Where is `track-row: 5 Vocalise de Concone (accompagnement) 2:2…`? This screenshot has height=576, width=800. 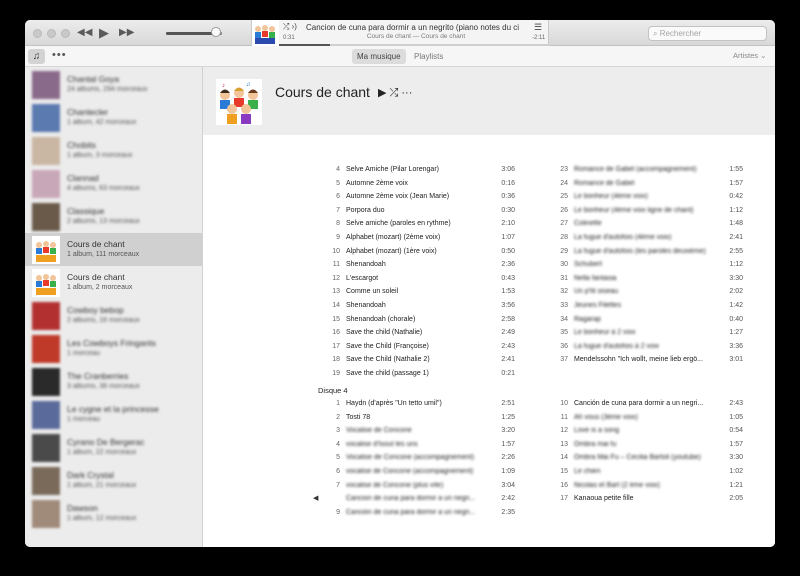
track-row: 5 Vocalise de Concone (accompagnement) 2:2… is located at coordinates (417, 457).